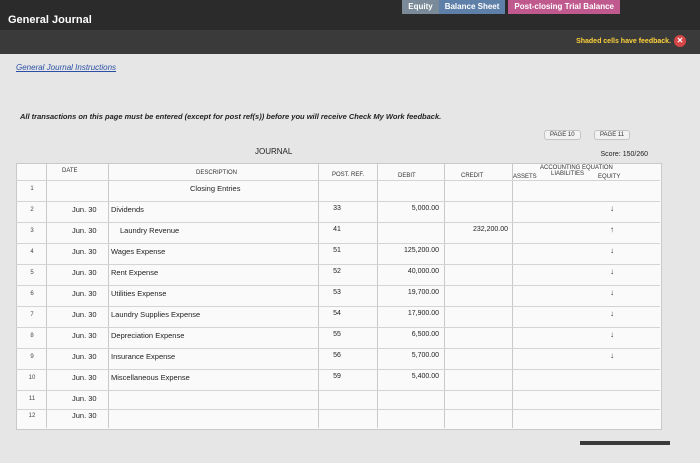  Describe the element at coordinates (32, 210) in the screenshot. I see `row-number: 2` at that location.